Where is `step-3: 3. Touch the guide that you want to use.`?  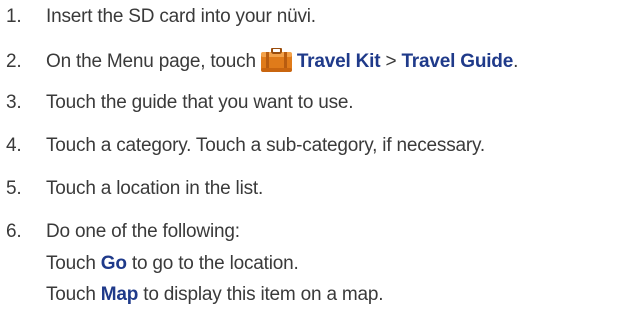
step-3: 3. Touch the guide that you want to use. is located at coordinates (180, 103).